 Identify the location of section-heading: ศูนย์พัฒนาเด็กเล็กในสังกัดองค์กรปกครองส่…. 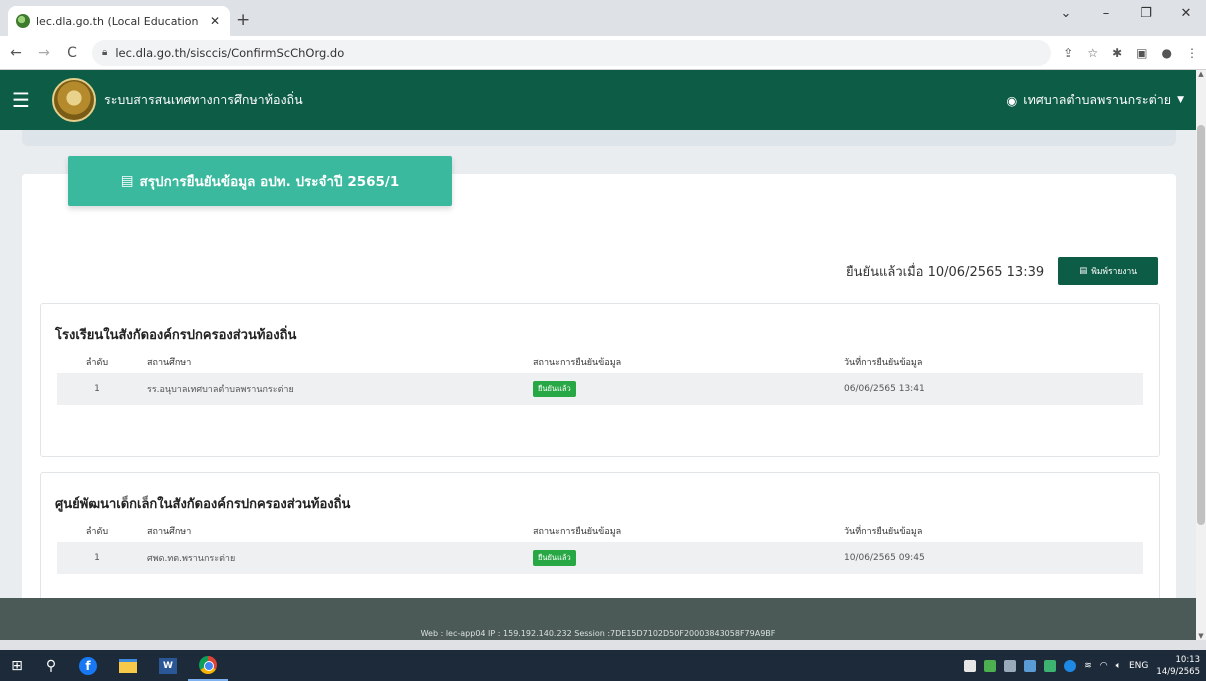
(203, 504).